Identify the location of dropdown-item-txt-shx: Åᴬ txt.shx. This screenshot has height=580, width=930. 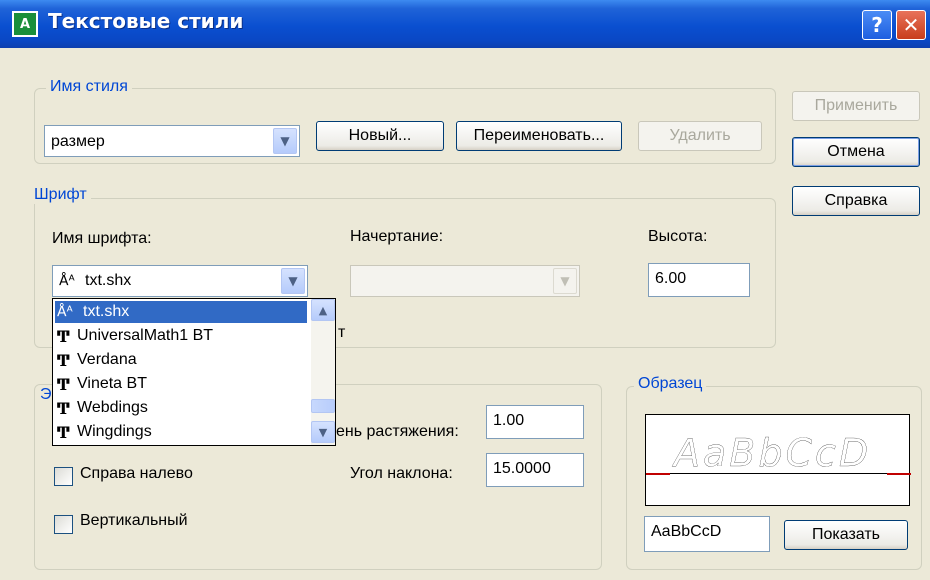
(181, 312).